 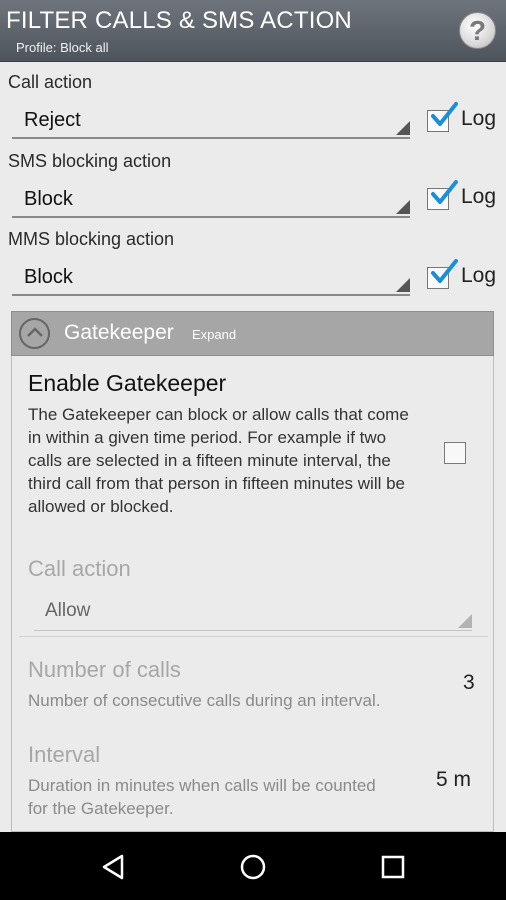 What do you see at coordinates (64, 754) in the screenshot?
I see `interval-label: Interval` at bounding box center [64, 754].